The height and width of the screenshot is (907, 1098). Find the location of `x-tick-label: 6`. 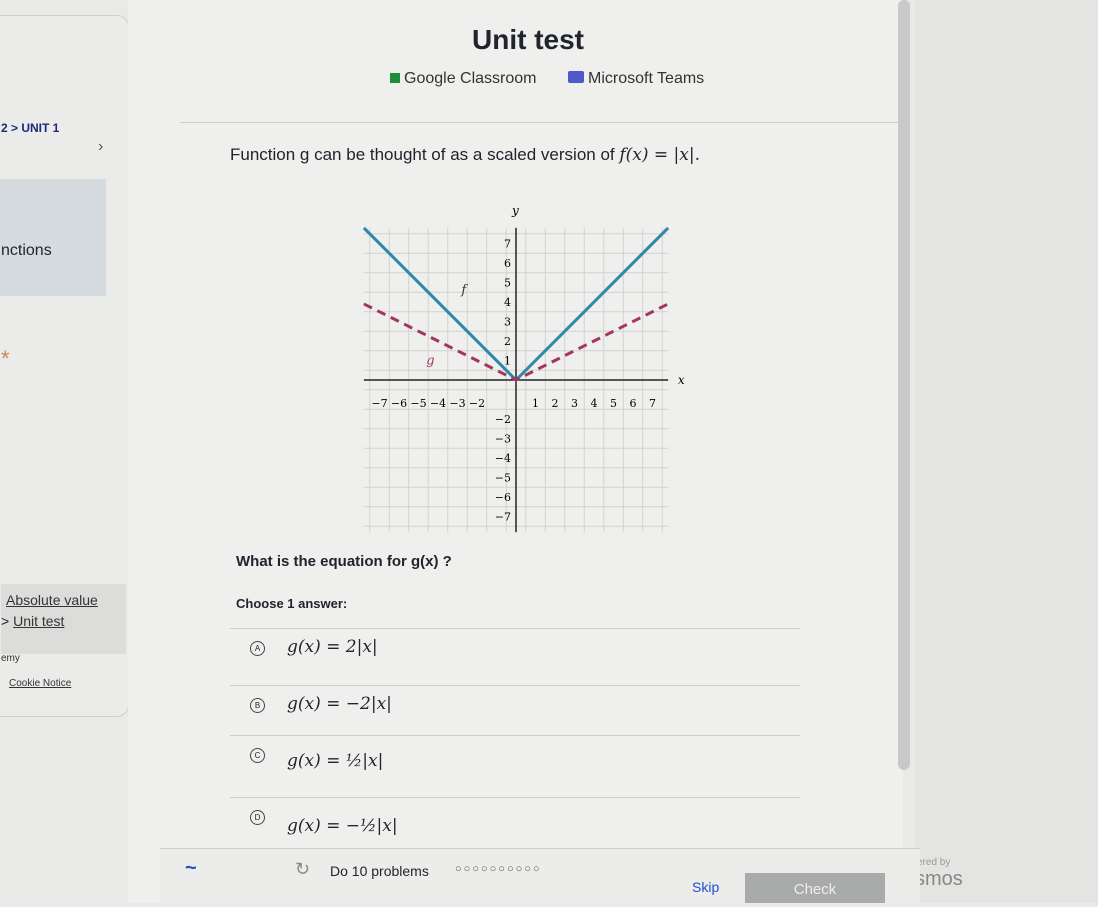

x-tick-label: 6 is located at coordinates (633, 403).